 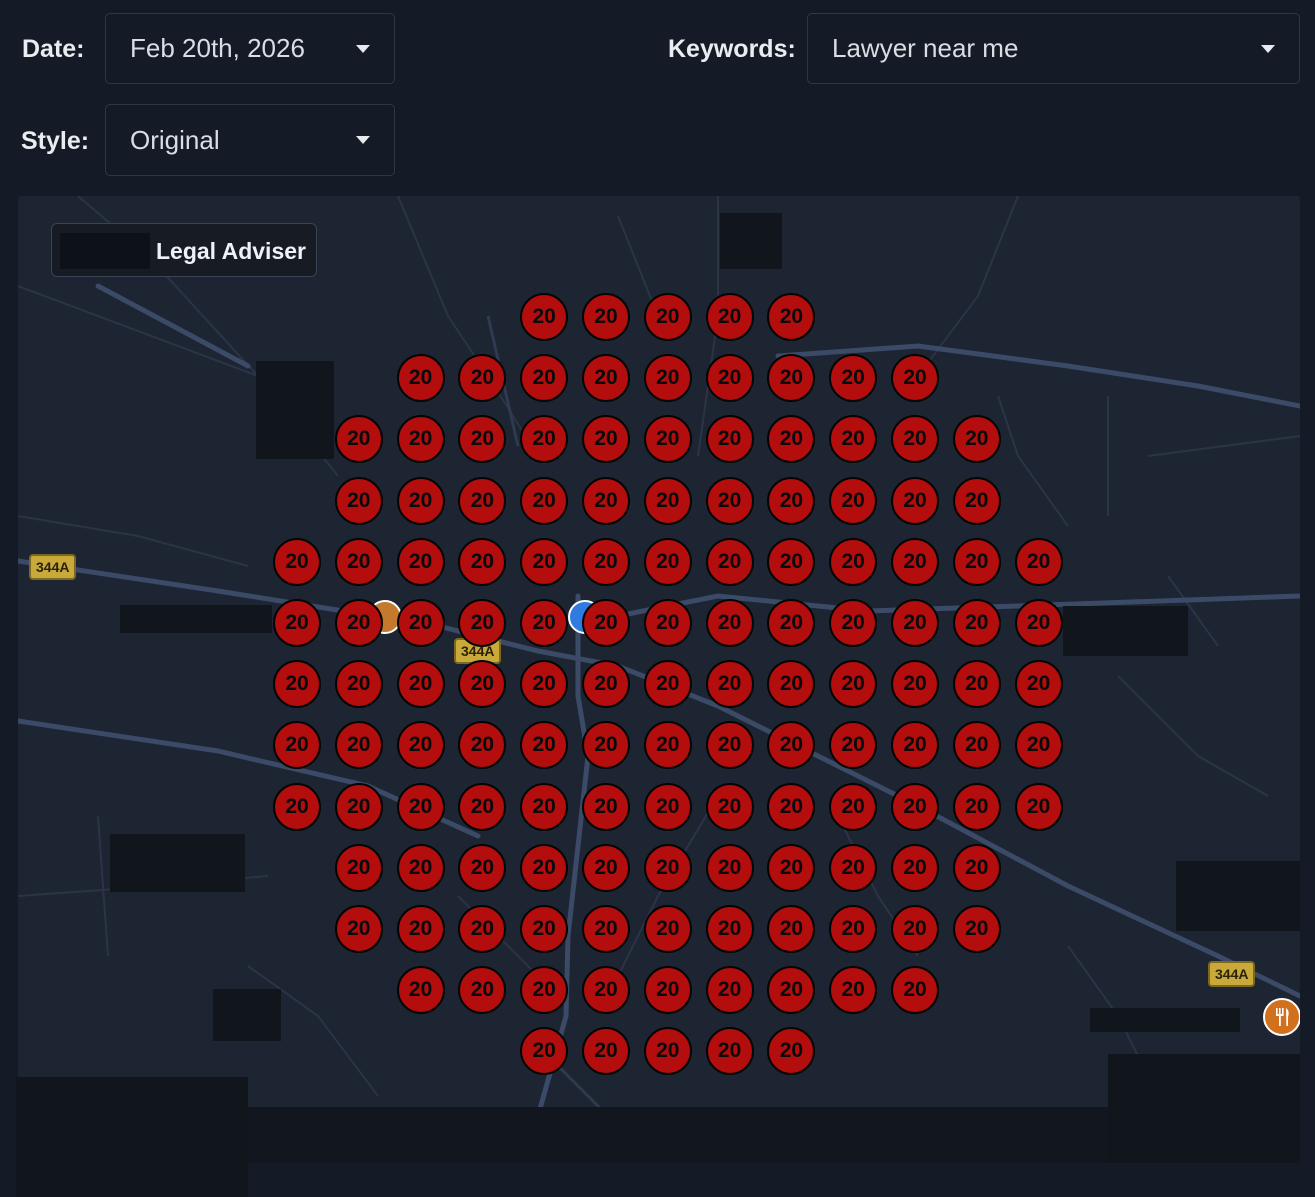 I want to click on style-select: Original, so click(x=250, y=140).